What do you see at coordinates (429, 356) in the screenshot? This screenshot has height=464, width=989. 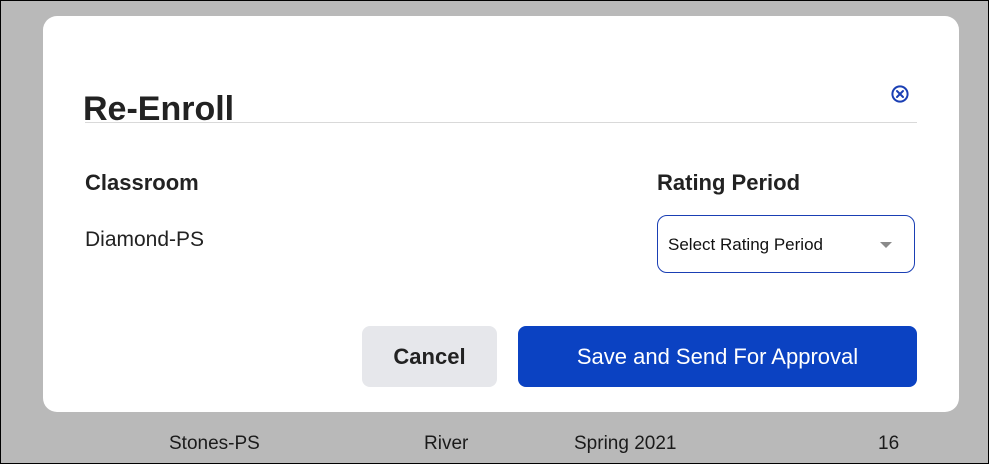 I see `cancel-button: Cancel` at bounding box center [429, 356].